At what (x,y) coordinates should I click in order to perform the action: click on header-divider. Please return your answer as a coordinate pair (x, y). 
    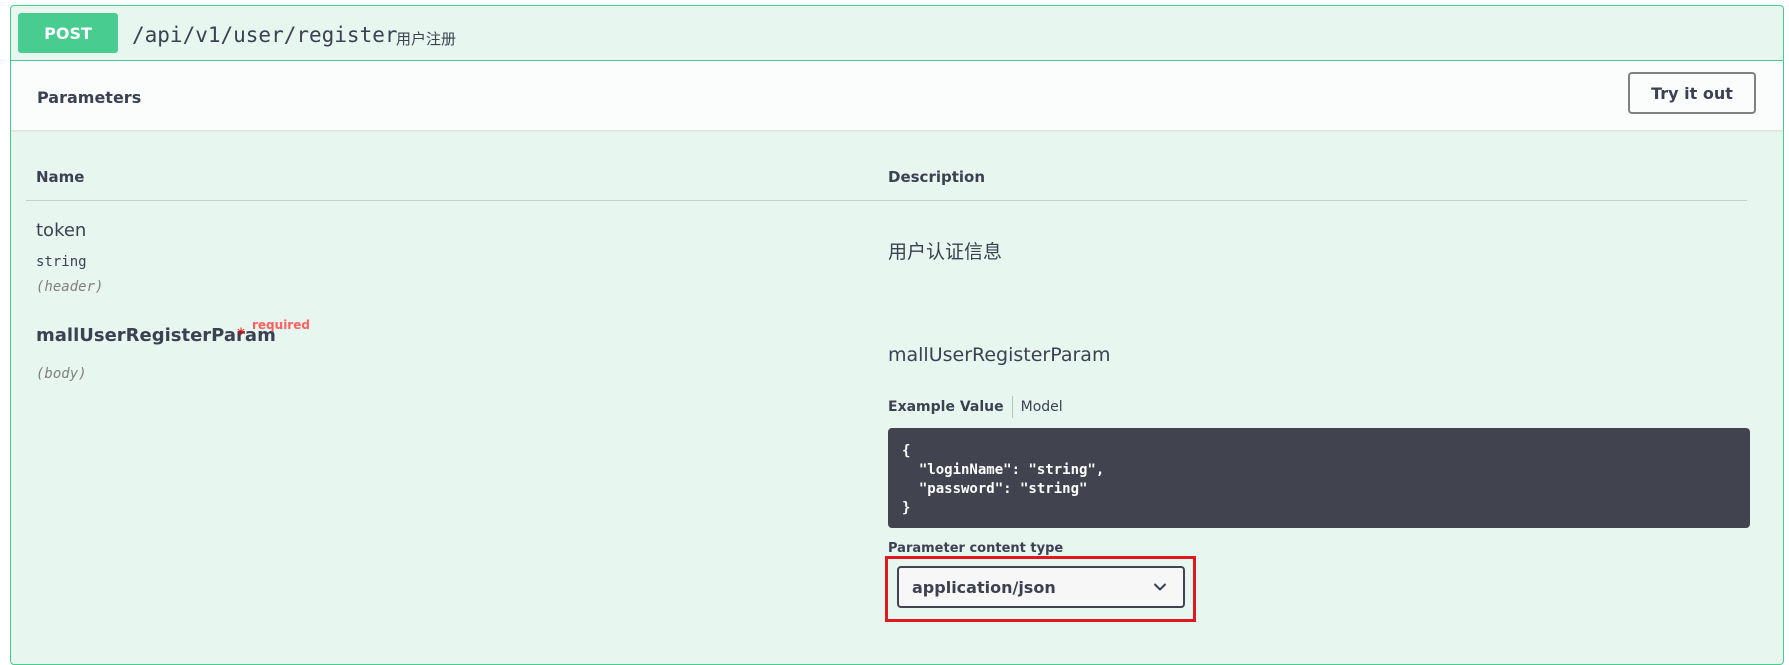
    Looking at the image, I should click on (886, 200).